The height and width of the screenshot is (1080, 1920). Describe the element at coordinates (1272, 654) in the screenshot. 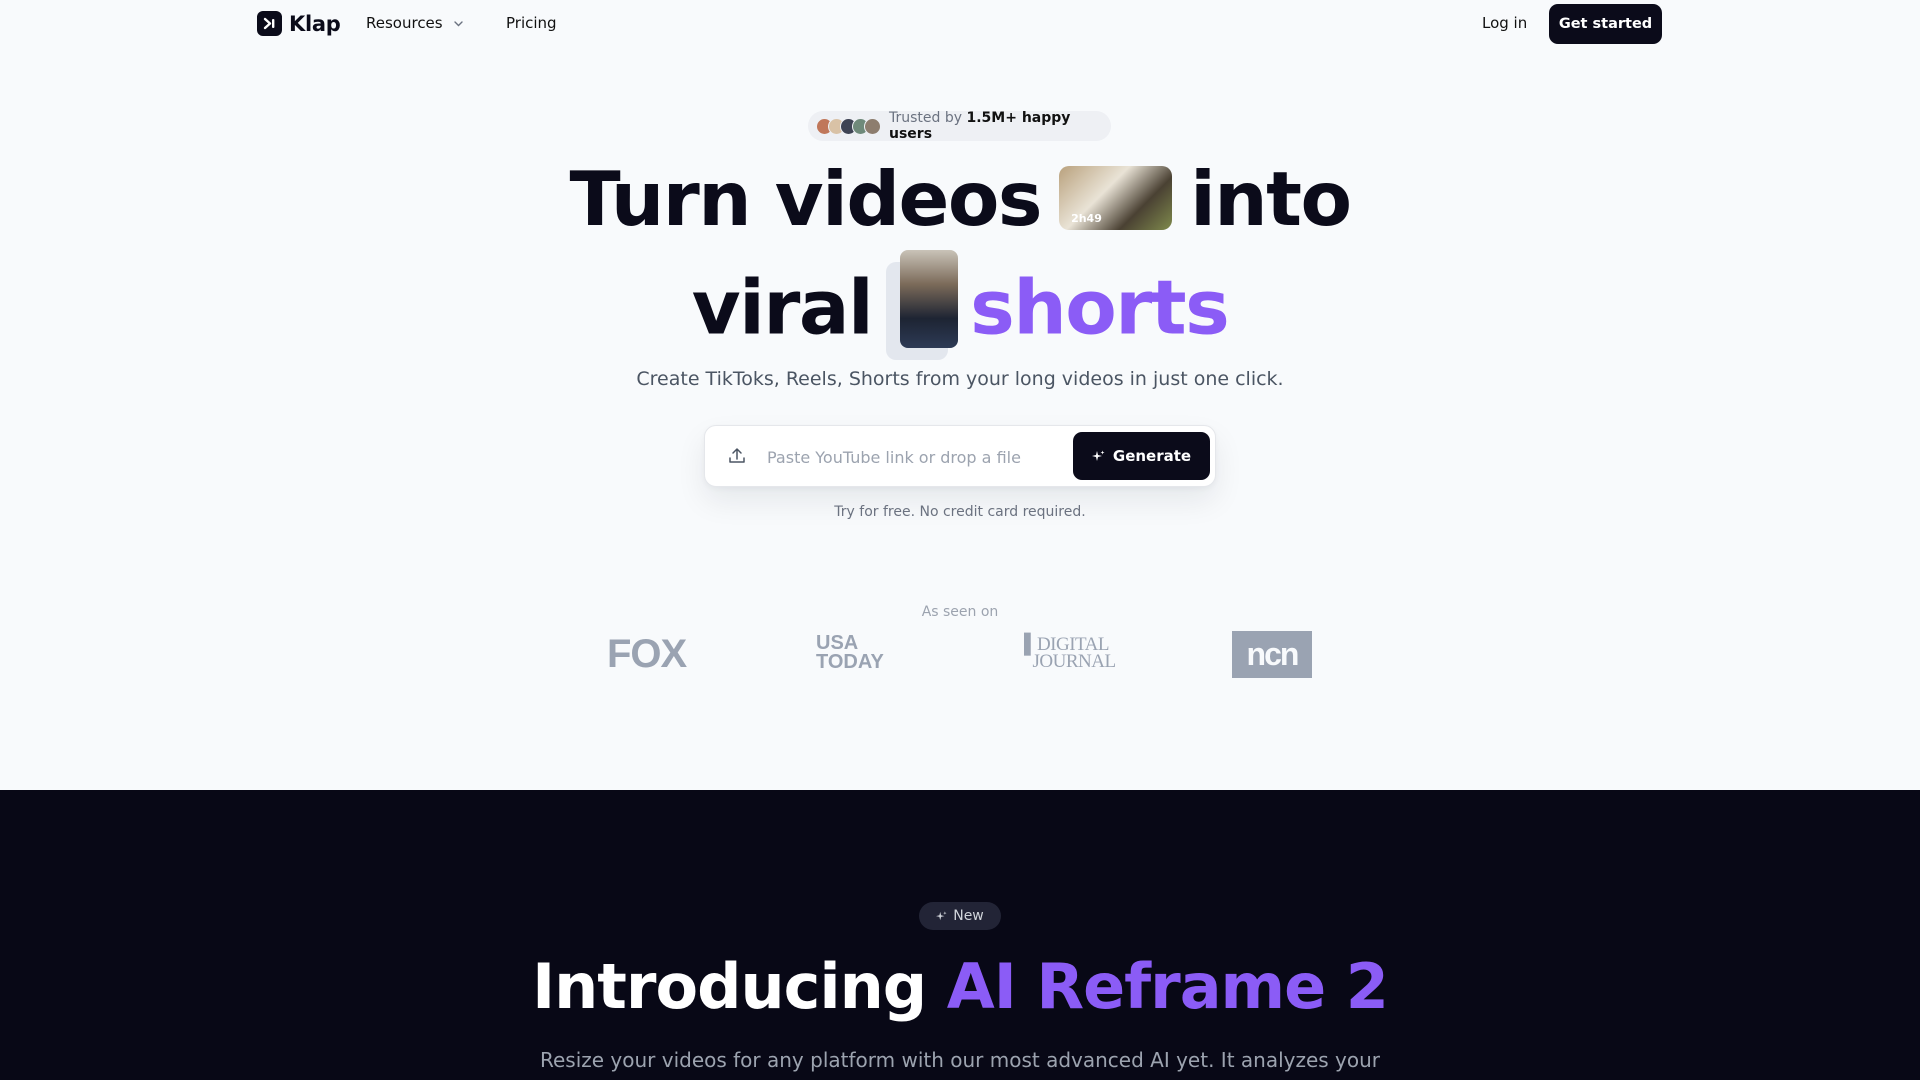

I see `ncn-logo: ncn` at that location.